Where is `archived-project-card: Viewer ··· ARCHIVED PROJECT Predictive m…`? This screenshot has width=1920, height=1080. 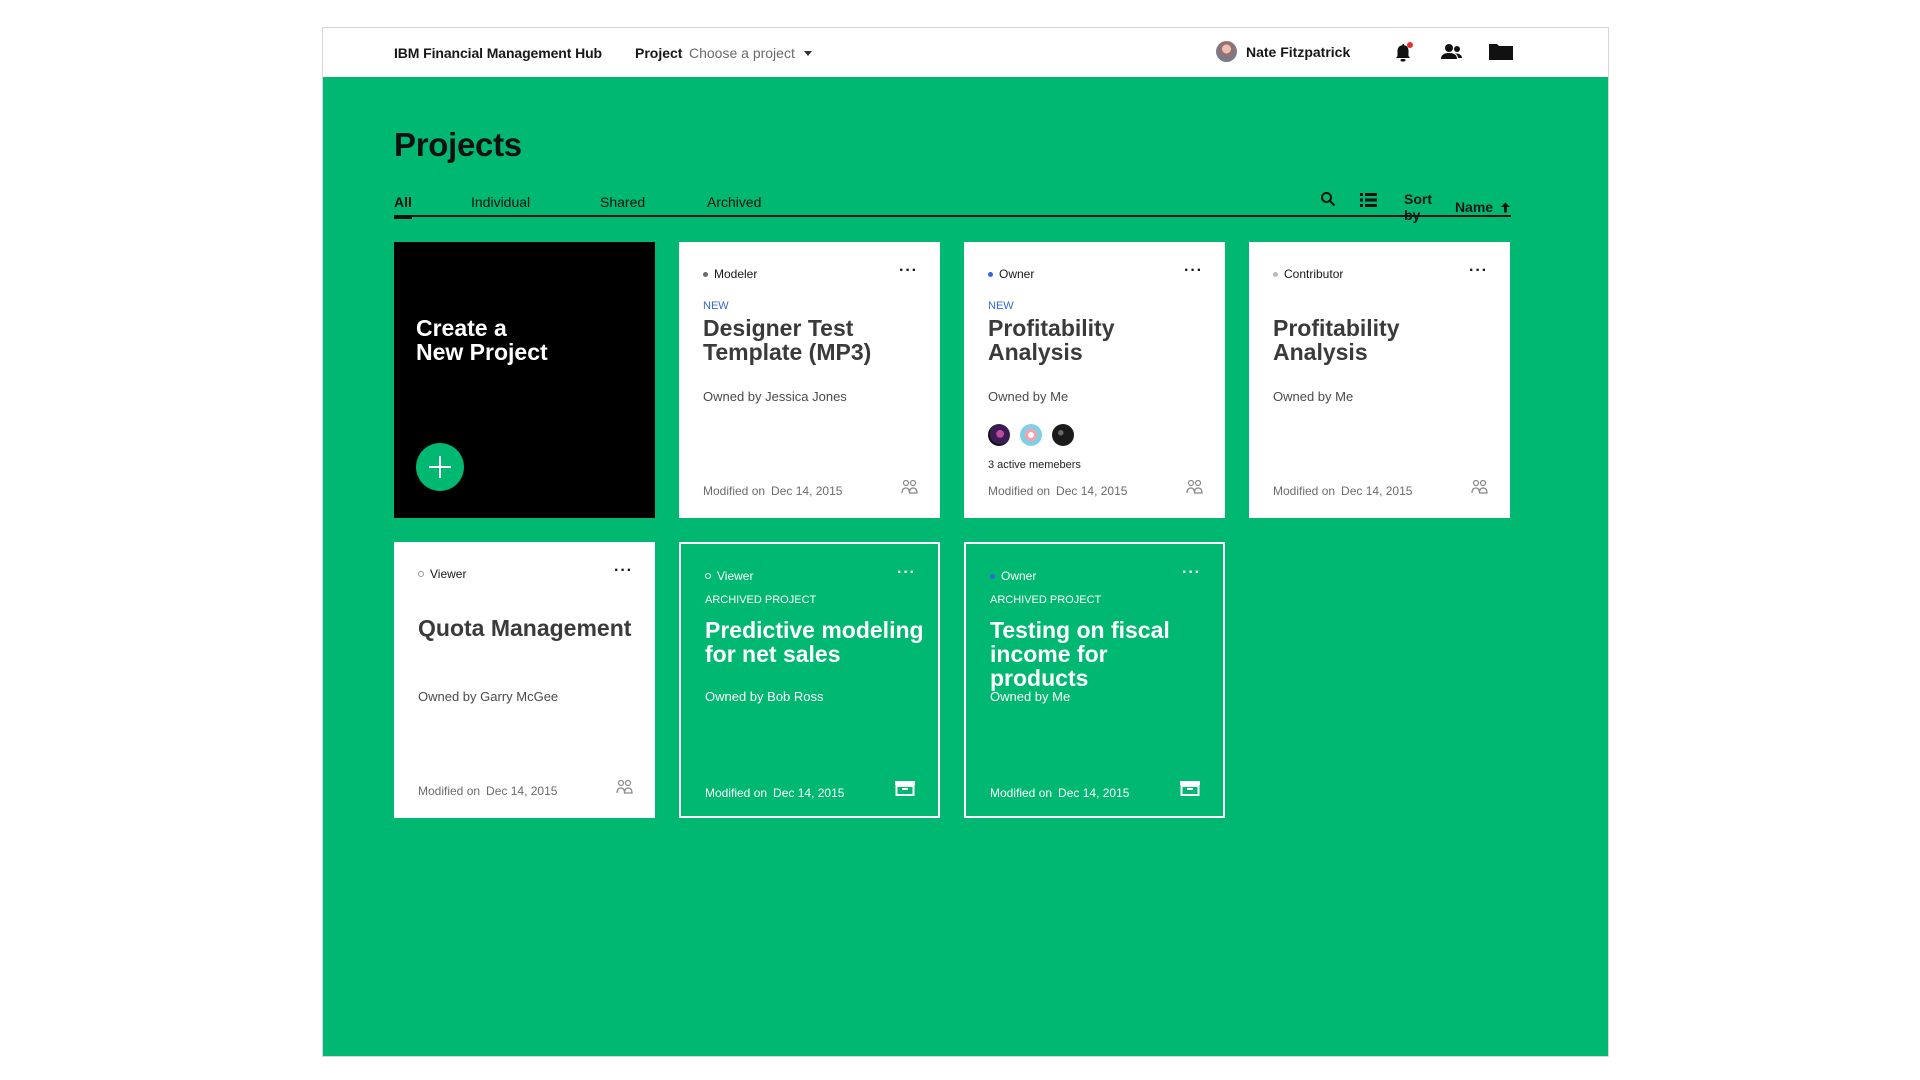
archived-project-card: Viewer ··· ARCHIVED PROJECT Predictive m… is located at coordinates (809, 680).